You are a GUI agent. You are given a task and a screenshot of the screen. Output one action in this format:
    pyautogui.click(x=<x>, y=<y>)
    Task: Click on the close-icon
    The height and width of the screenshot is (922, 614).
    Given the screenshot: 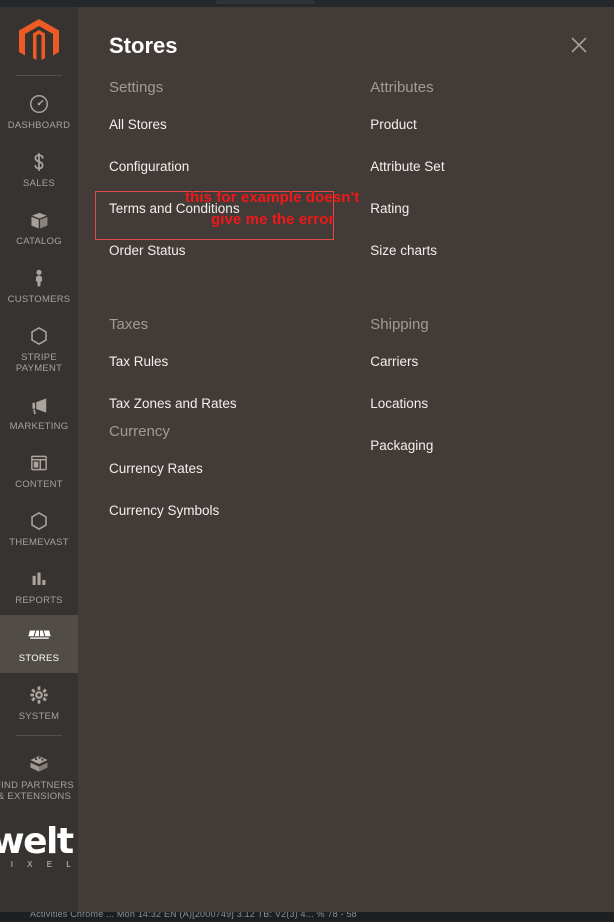 What is the action you would take?
    pyautogui.click(x=579, y=45)
    